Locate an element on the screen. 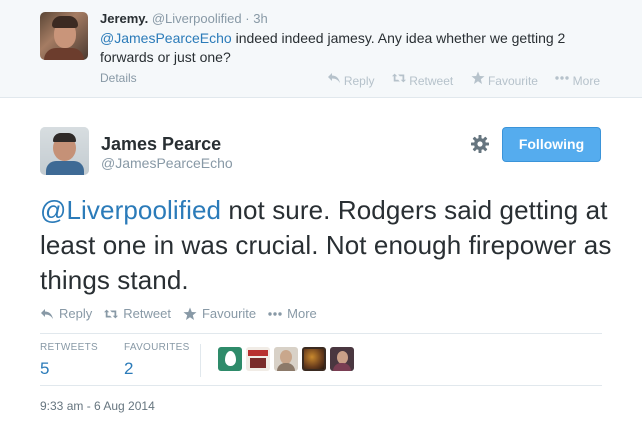 This screenshot has height=444, width=642. parent-tweet-header: Jeremy. @Liverpoolified · 3h is located at coordinates (184, 18).